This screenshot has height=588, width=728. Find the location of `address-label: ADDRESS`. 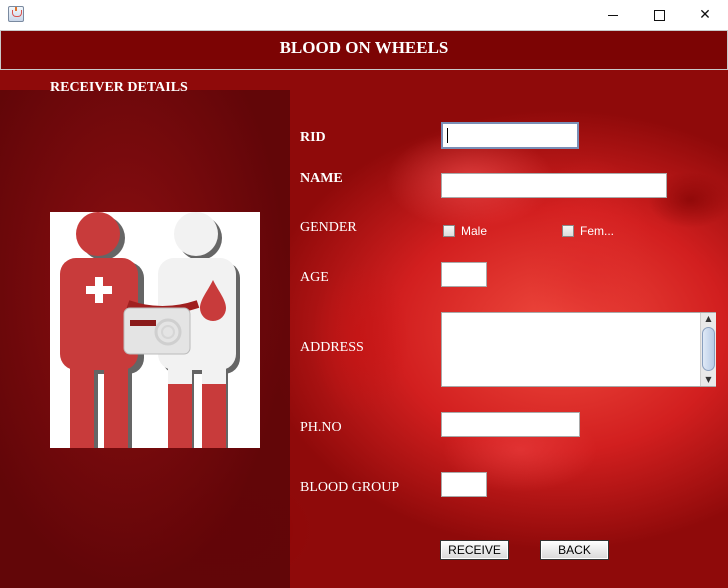

address-label: ADDRESS is located at coordinates (332, 347).